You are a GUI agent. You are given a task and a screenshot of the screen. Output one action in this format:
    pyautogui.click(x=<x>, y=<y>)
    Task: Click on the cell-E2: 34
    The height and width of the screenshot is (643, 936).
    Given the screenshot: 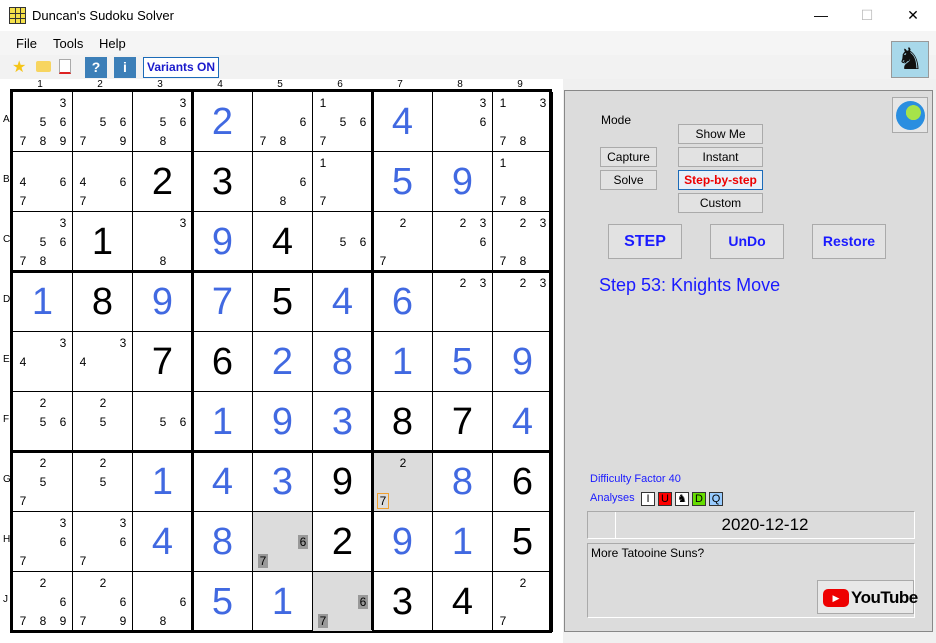 What is the action you would take?
    pyautogui.click(x=103, y=362)
    